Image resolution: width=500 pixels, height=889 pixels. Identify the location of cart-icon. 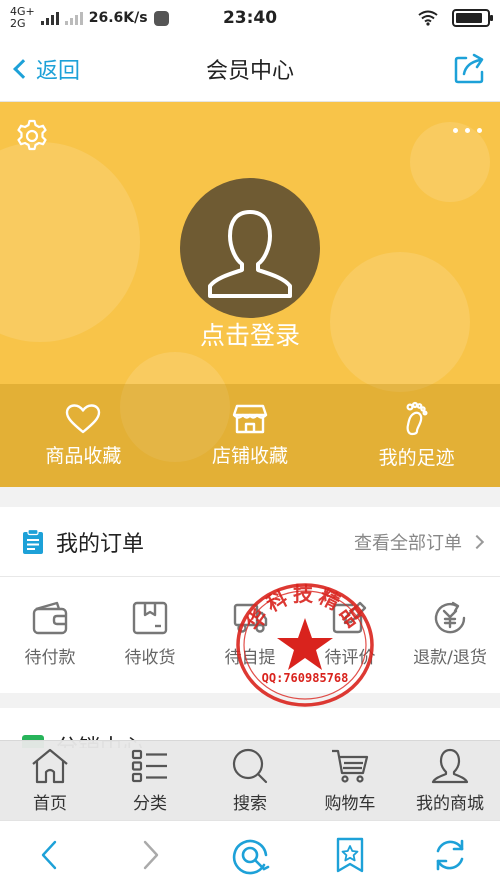
(350, 766).